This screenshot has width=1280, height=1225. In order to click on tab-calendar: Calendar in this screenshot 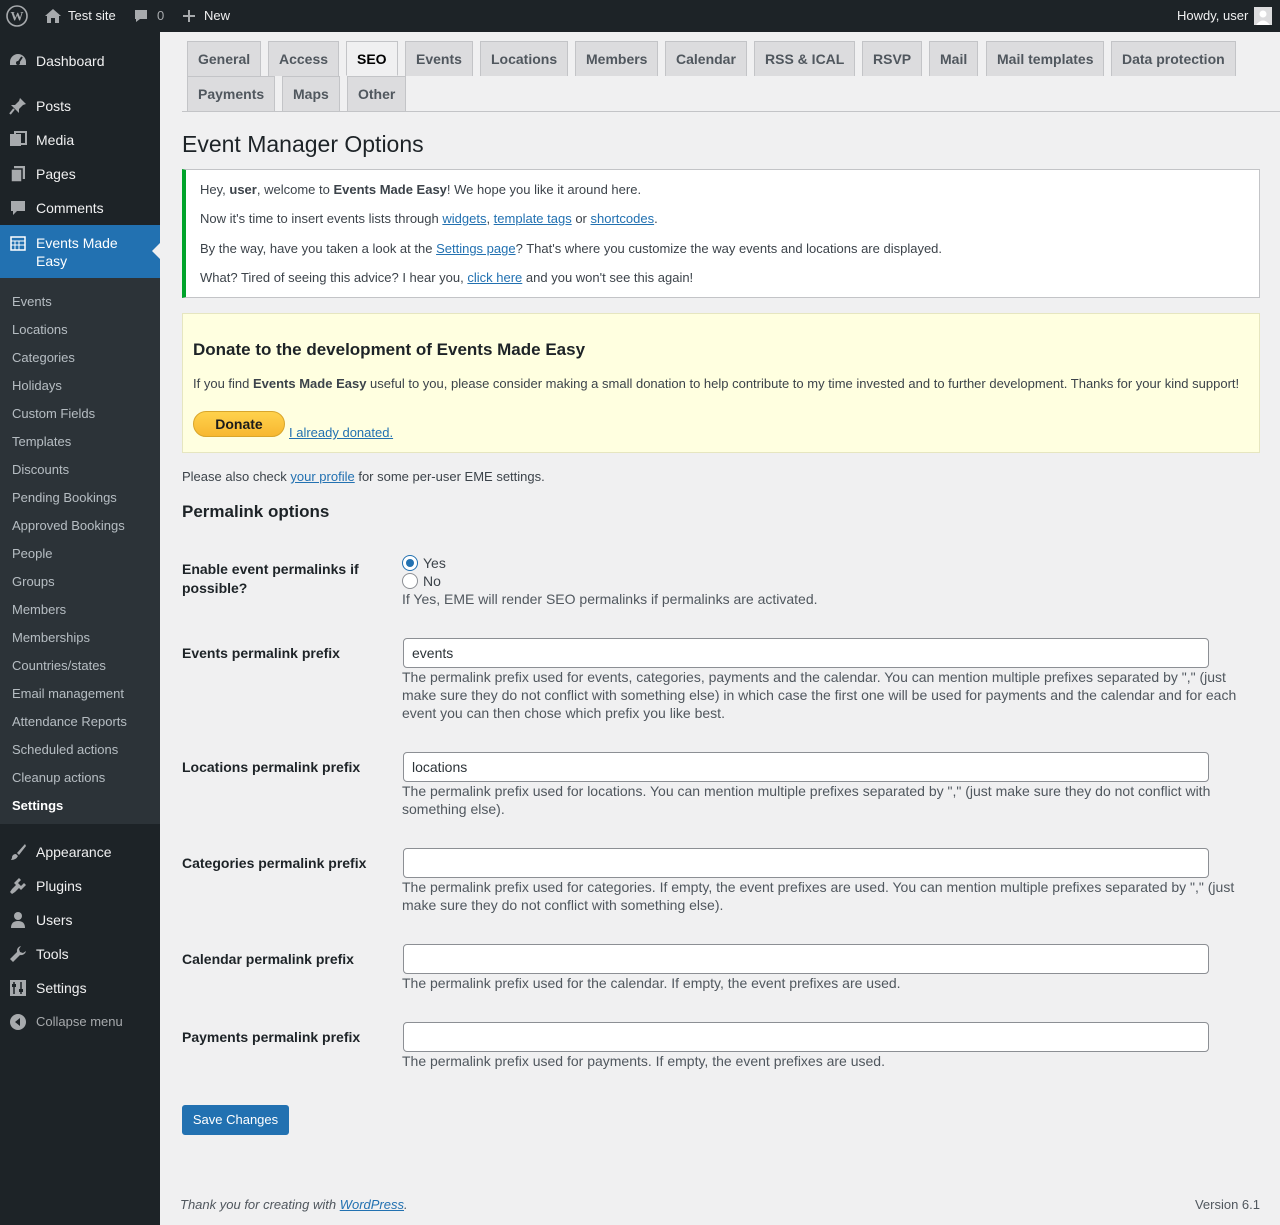, I will do `click(706, 58)`.